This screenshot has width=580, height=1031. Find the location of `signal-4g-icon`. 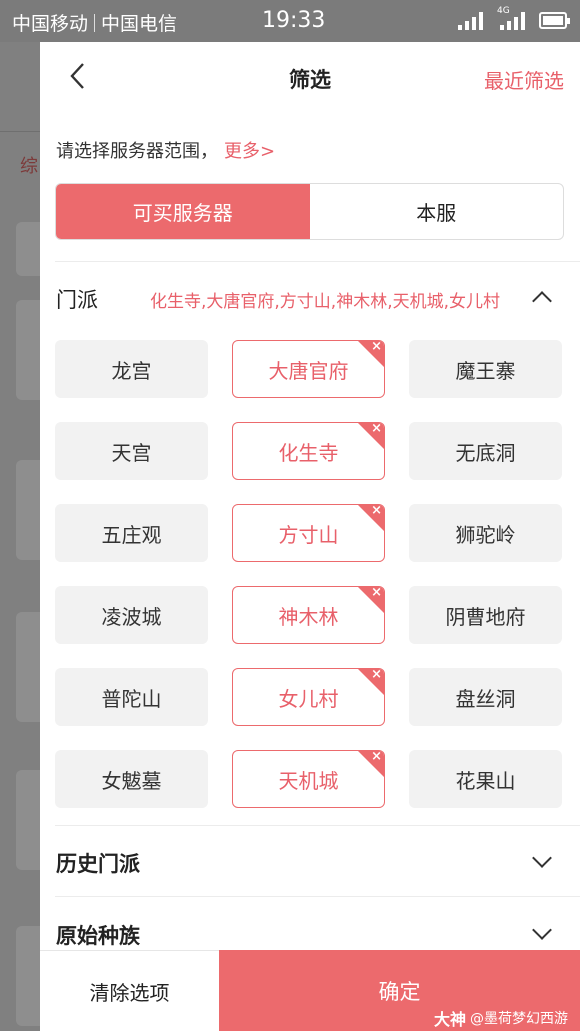

signal-4g-icon is located at coordinates (512, 21).